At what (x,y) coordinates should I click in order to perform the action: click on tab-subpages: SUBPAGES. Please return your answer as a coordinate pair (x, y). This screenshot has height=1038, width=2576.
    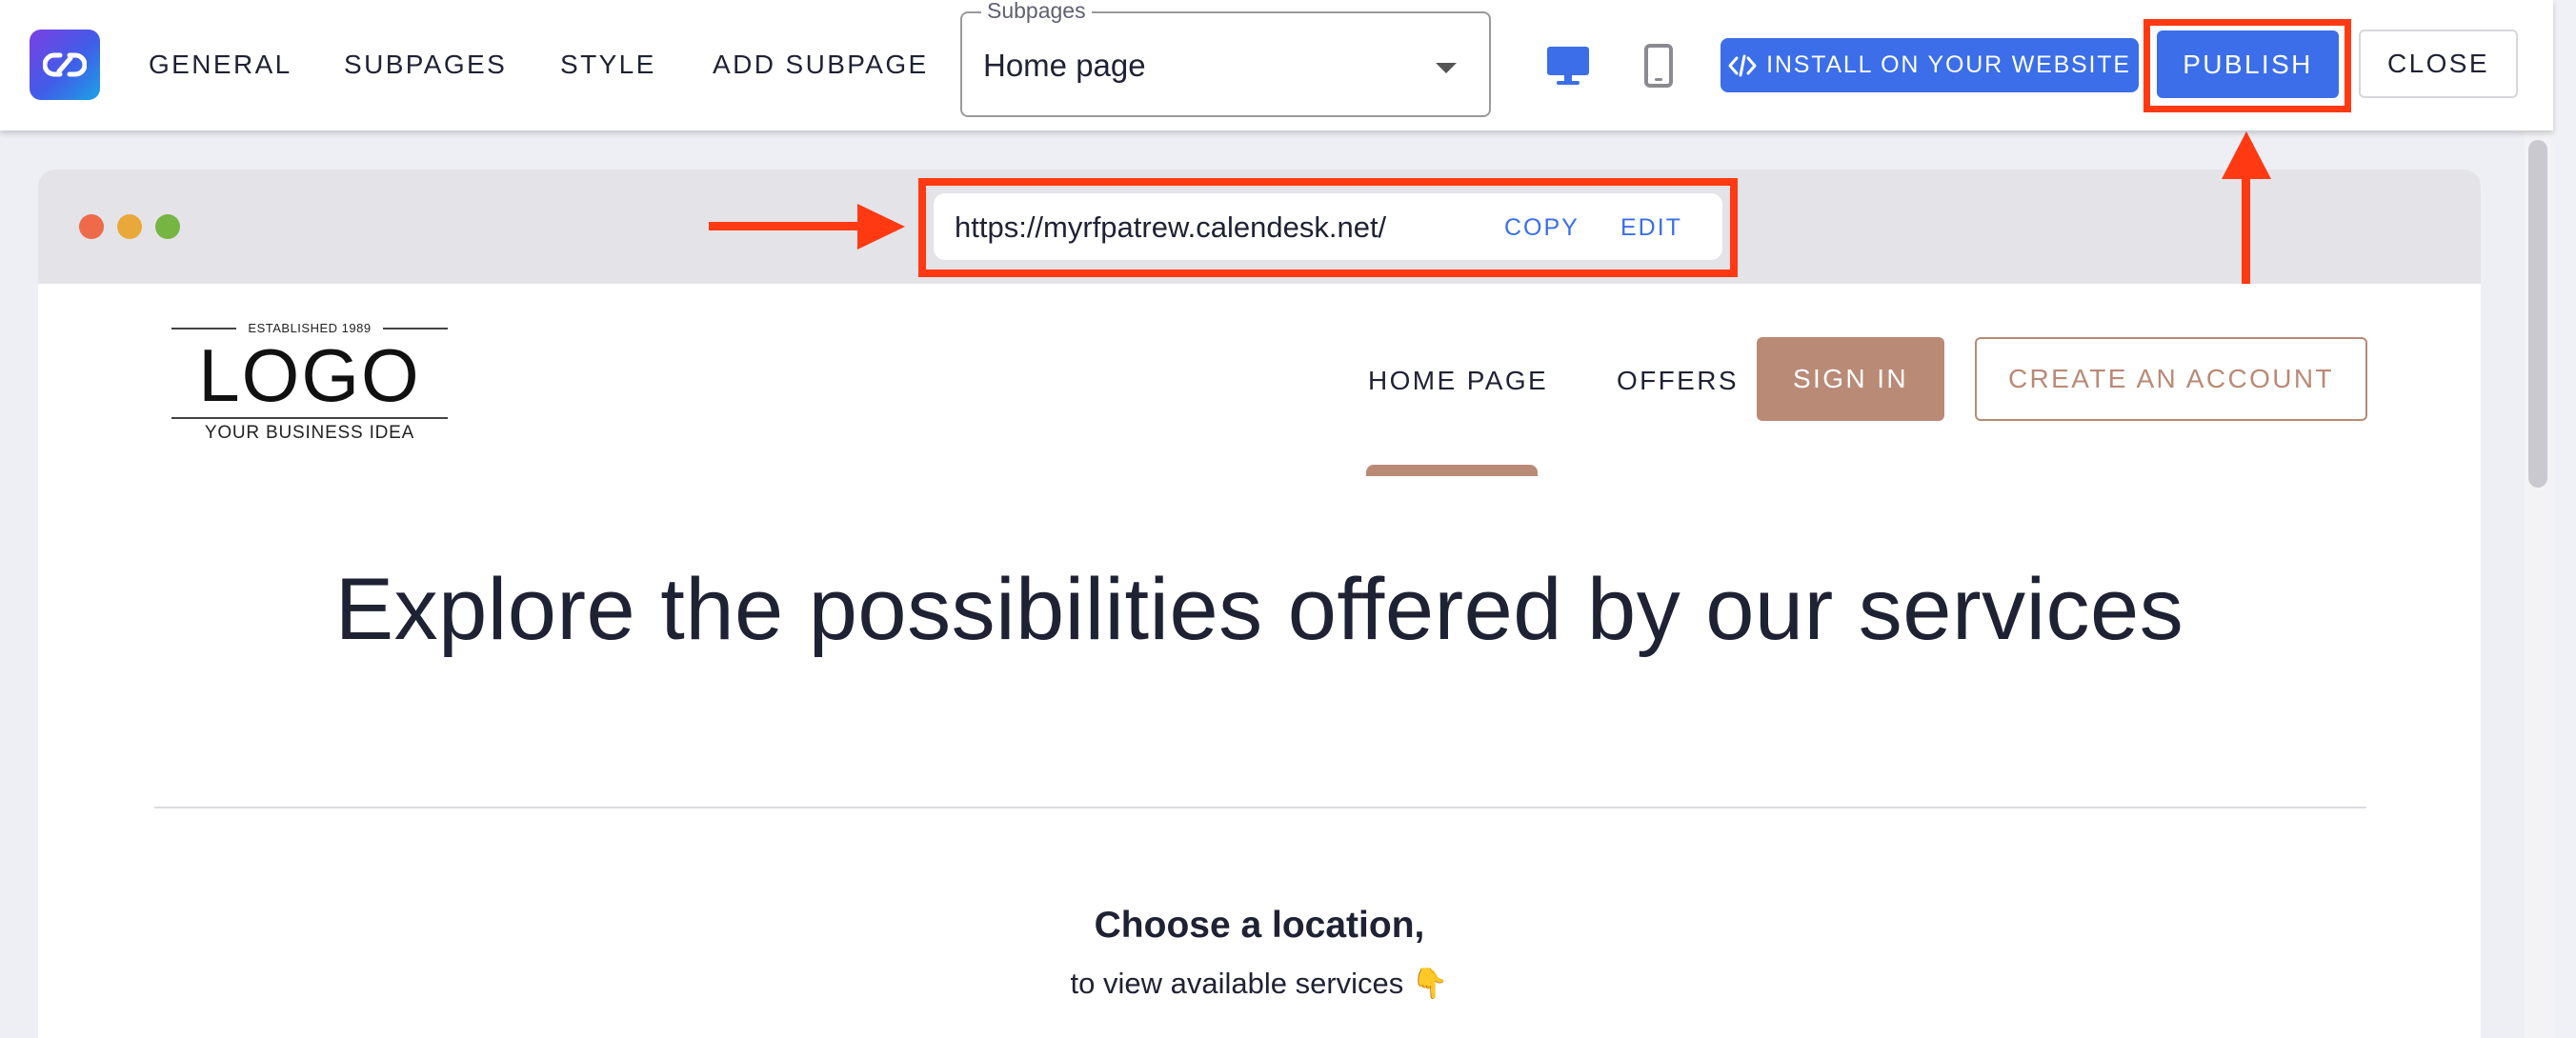
    Looking at the image, I should click on (425, 66).